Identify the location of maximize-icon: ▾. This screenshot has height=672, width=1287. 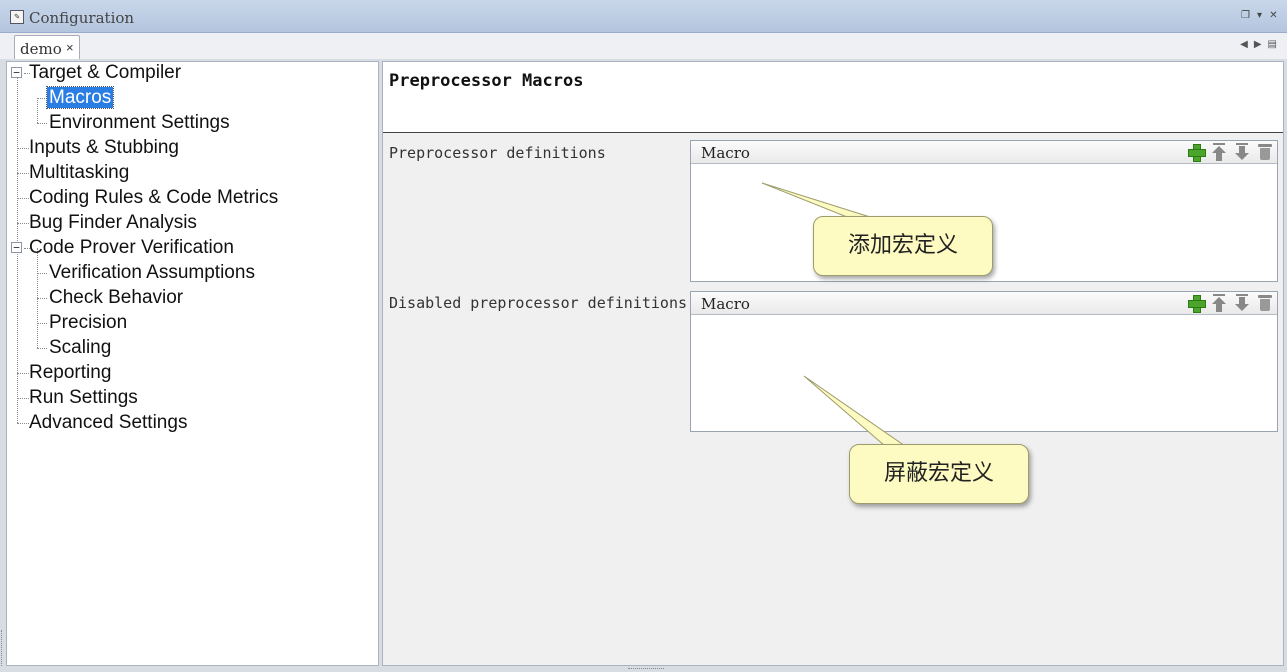
(1259, 15).